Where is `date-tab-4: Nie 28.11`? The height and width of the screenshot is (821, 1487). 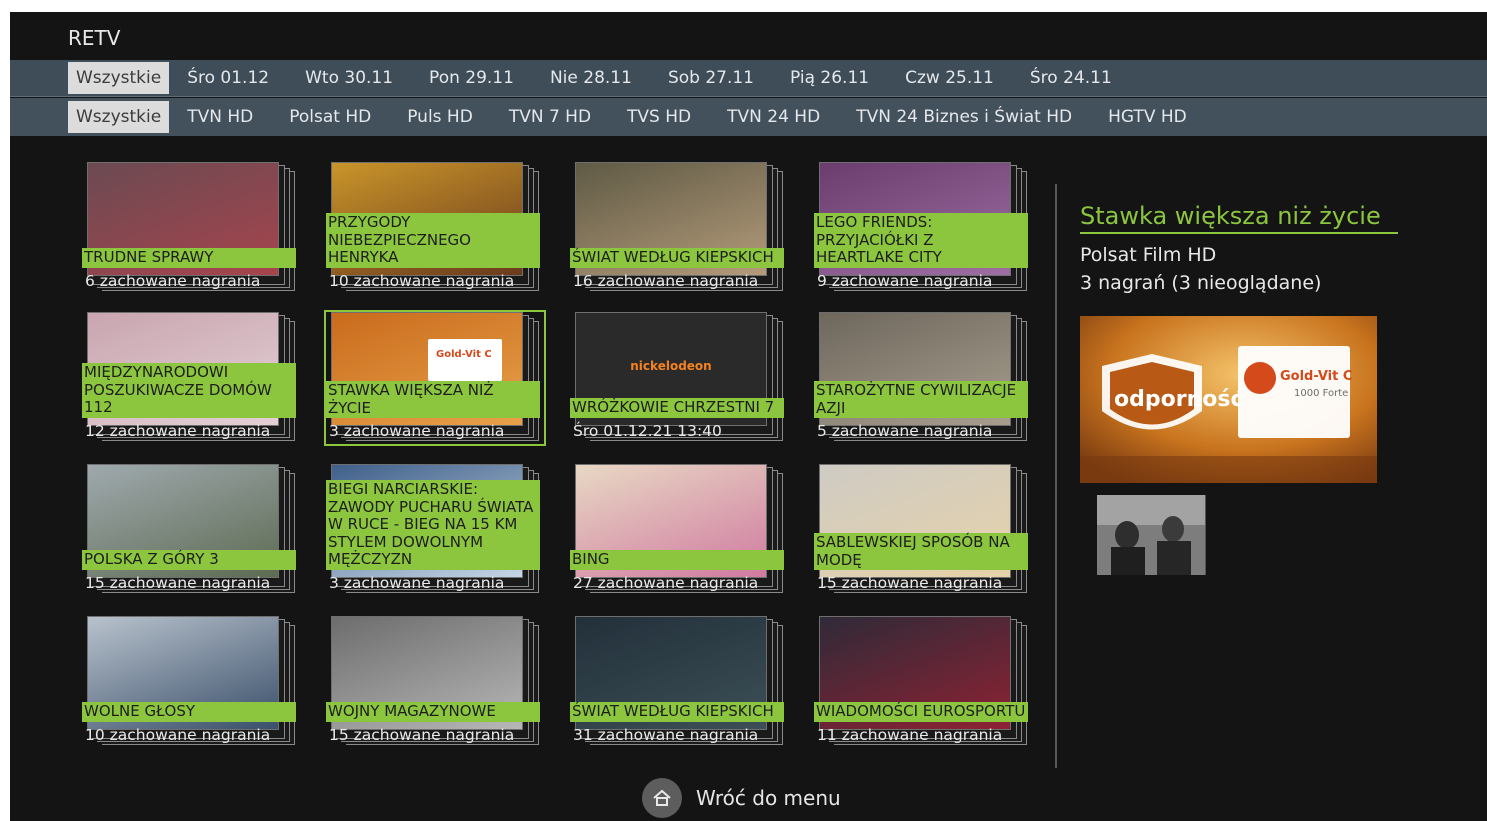
date-tab-4: Nie 28.11 is located at coordinates (591, 78).